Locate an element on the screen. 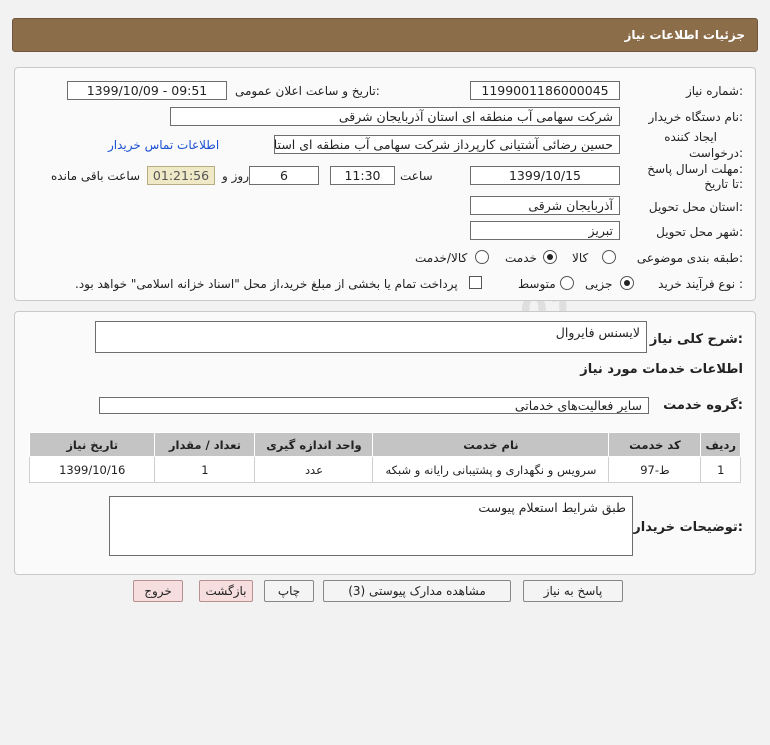 The image size is (770, 745). cell-row: 1 is located at coordinates (720, 469).